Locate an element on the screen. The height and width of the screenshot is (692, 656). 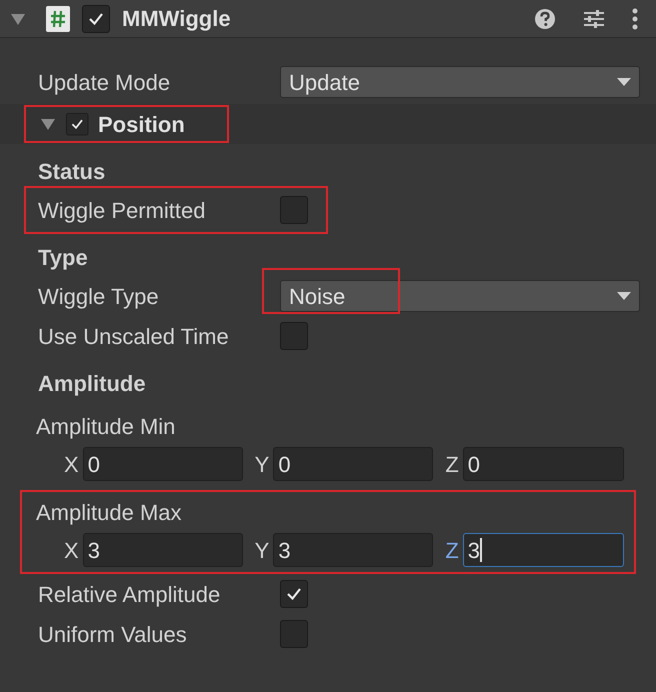
help-icon is located at coordinates (545, 19).